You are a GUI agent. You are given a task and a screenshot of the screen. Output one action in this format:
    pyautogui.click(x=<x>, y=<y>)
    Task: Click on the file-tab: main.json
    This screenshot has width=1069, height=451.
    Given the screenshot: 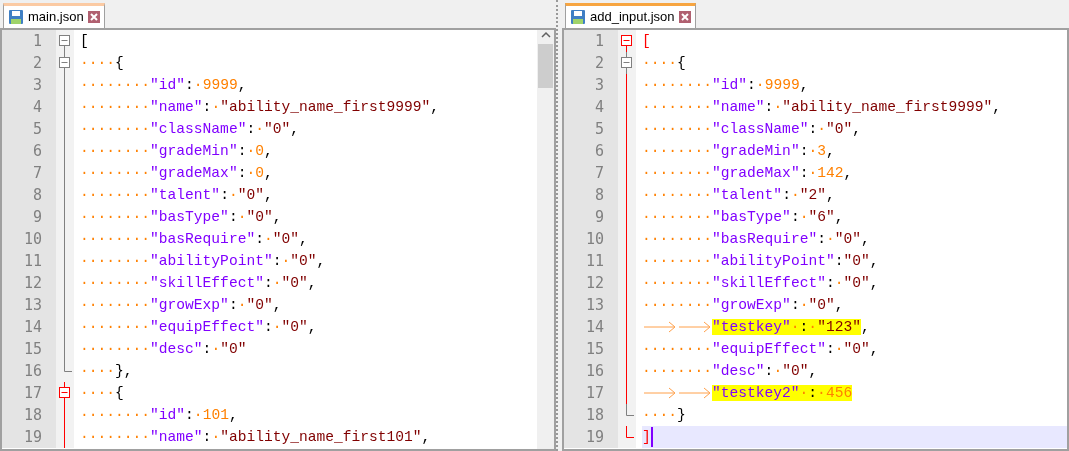 What is the action you would take?
    pyautogui.click(x=54, y=15)
    